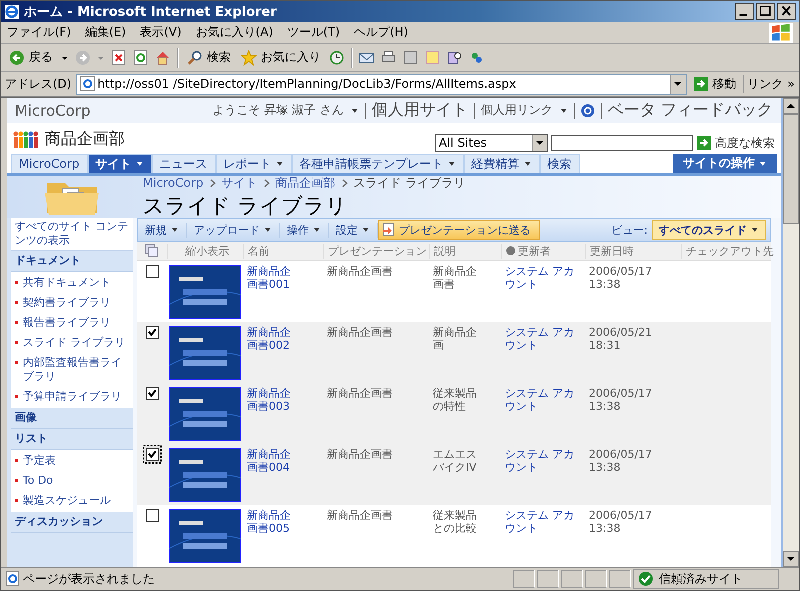 The image size is (800, 591). Describe the element at coordinates (572, 579) in the screenshot. I see `status-pane` at that location.